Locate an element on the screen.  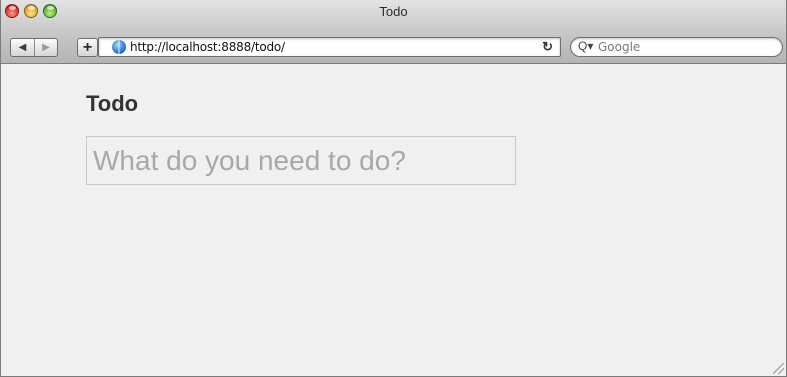
plus-icon: + is located at coordinates (87, 47).